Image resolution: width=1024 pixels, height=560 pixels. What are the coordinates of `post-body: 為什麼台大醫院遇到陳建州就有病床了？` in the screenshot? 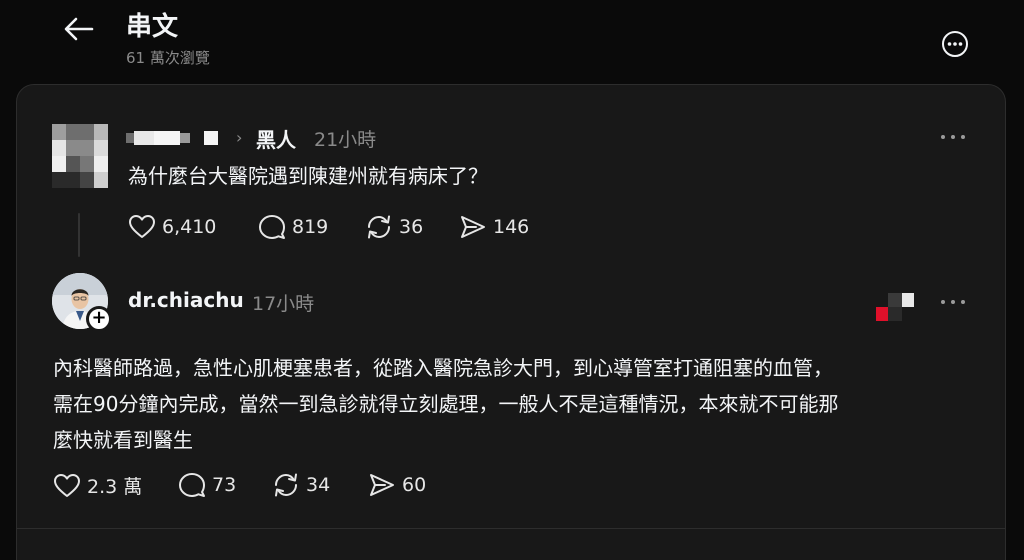 It's located at (308, 176).